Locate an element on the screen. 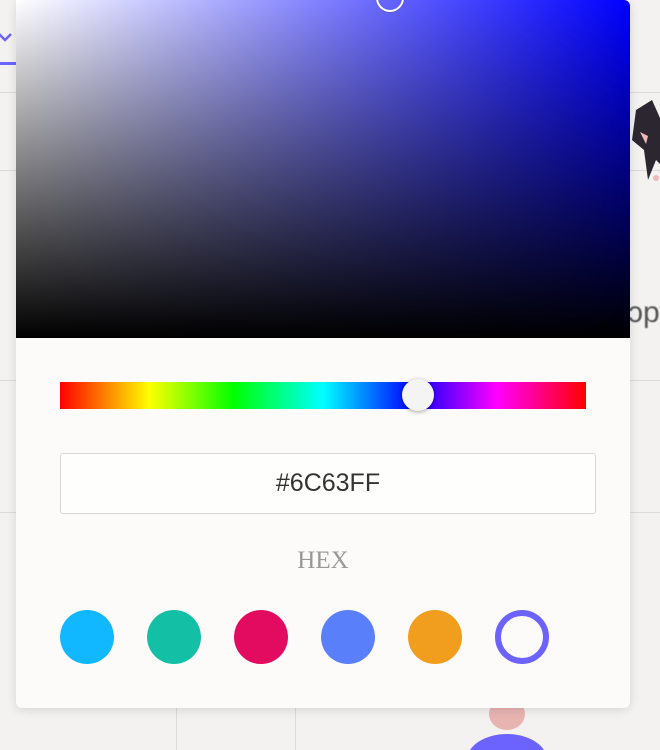 Image resolution: width=660 pixels, height=750 pixels. preset-swatch-sky-blue is located at coordinates (87, 637).